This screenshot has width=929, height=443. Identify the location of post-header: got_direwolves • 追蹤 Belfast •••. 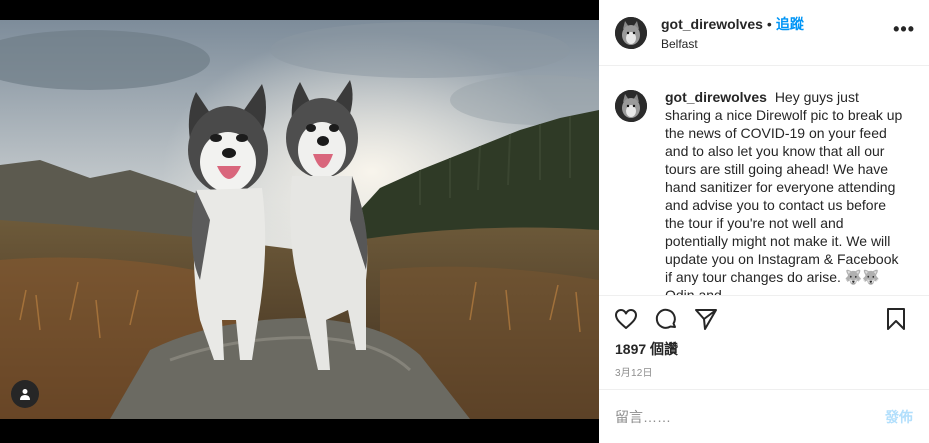
(764, 33).